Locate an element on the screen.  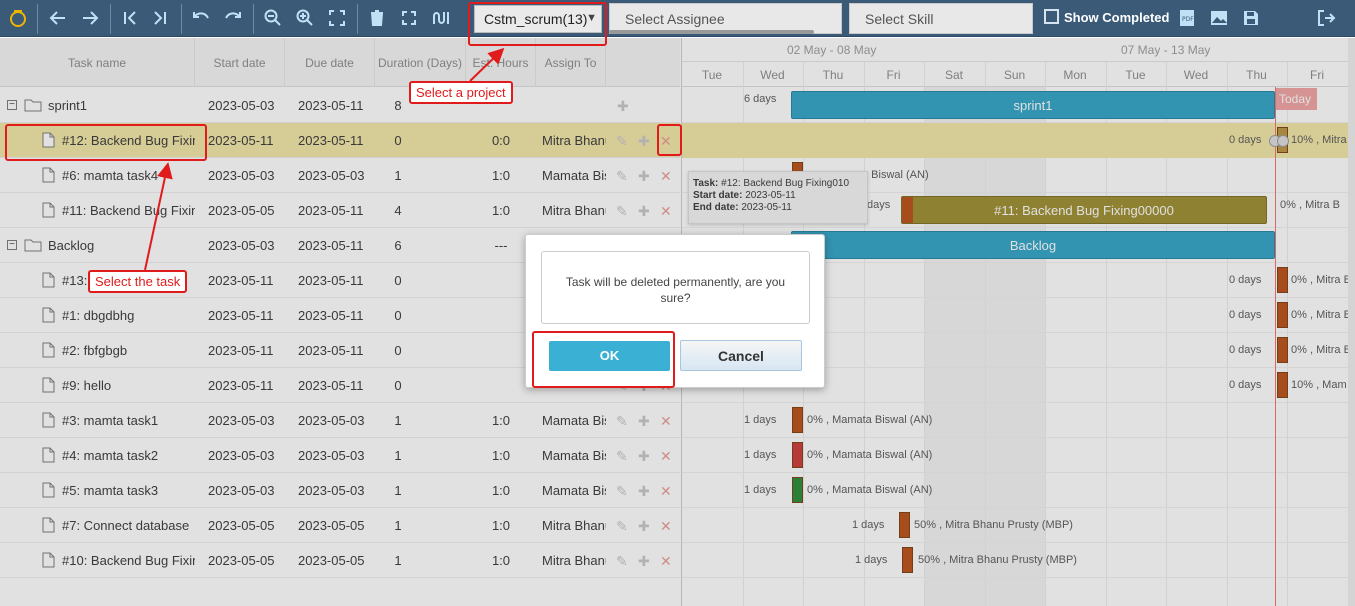
skill-select: Select Skill is located at coordinates (941, 18).